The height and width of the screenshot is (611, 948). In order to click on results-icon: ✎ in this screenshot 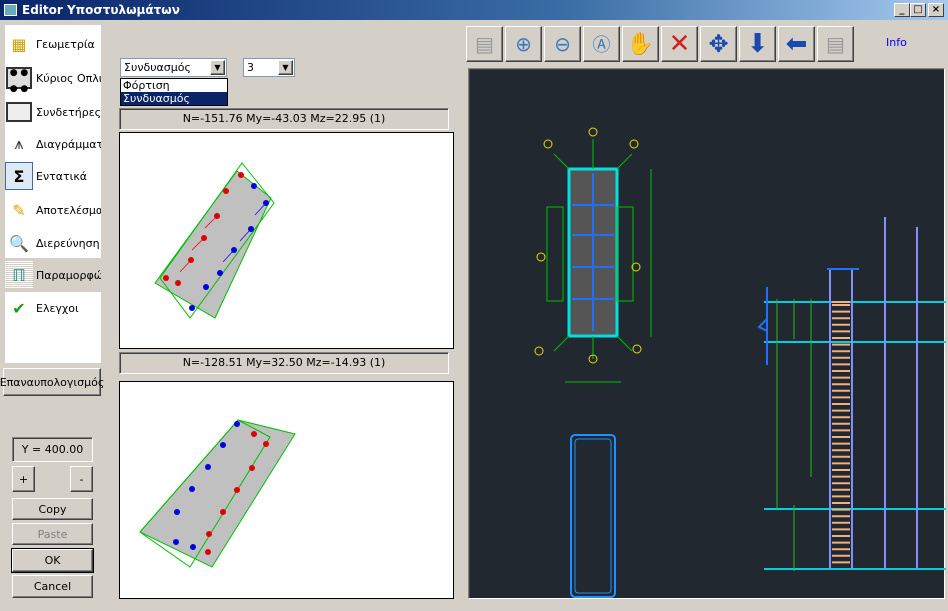, I will do `click(19, 210)`.